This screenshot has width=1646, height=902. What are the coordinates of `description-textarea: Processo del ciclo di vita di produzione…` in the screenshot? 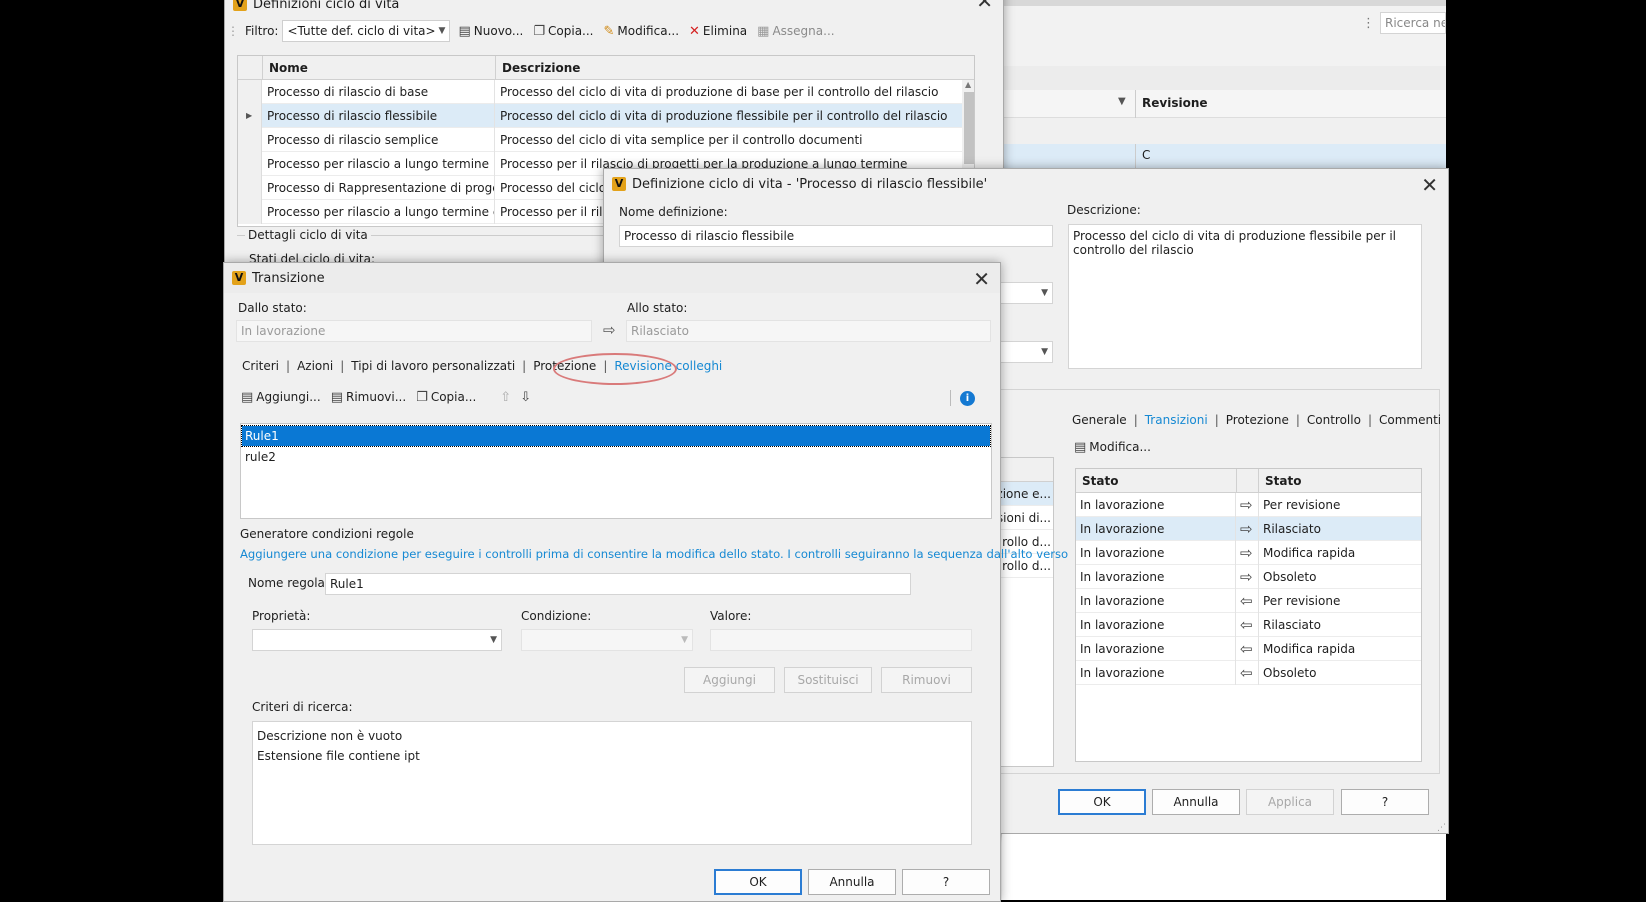 It's located at (1245, 296).